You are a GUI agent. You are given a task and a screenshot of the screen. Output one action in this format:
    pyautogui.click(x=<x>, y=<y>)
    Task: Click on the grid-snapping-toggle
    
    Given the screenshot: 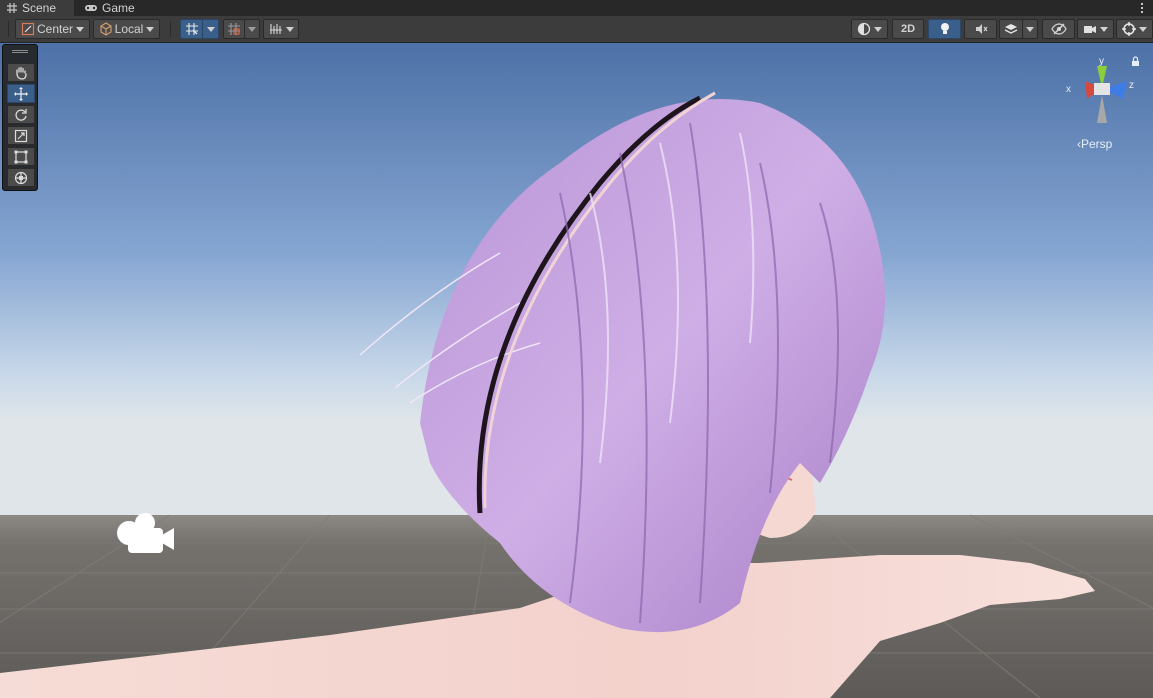 What is the action you would take?
    pyautogui.click(x=191, y=29)
    